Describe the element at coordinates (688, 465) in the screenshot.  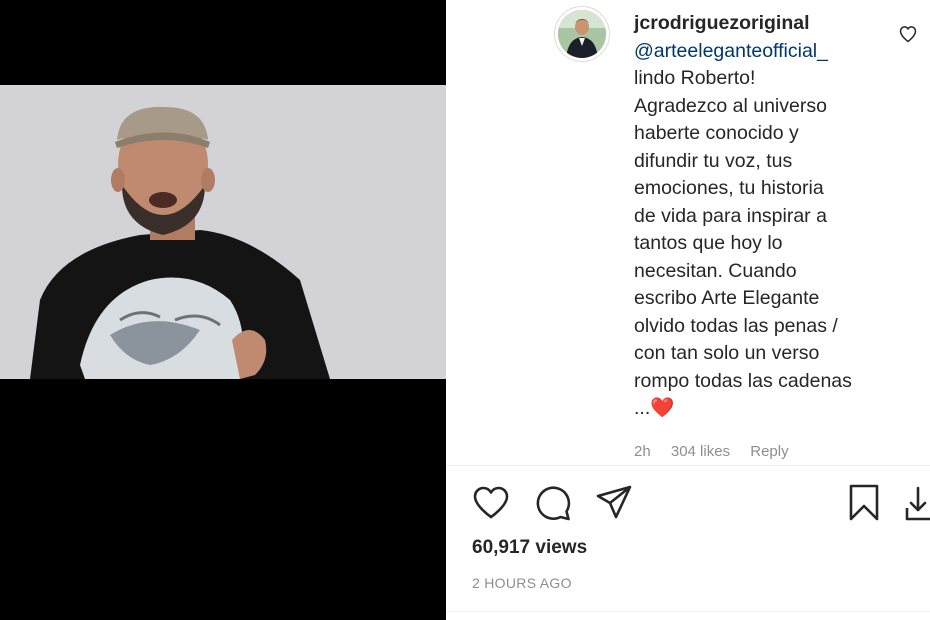
I see `section-divider` at that location.